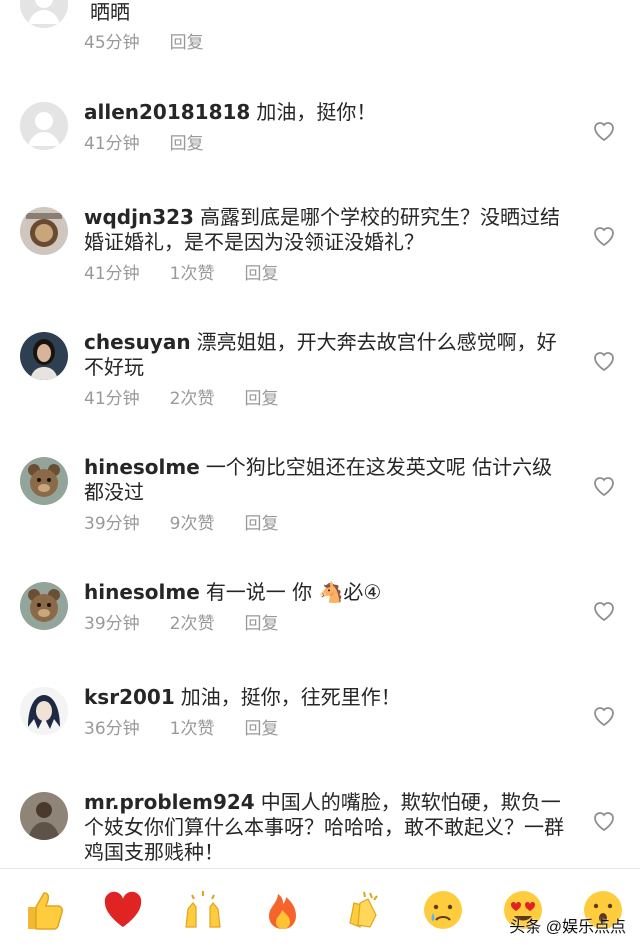 This screenshot has height=950, width=640. Describe the element at coordinates (290, 697) in the screenshot. I see `comment-content: 加油，挺你，往死里作！` at that location.